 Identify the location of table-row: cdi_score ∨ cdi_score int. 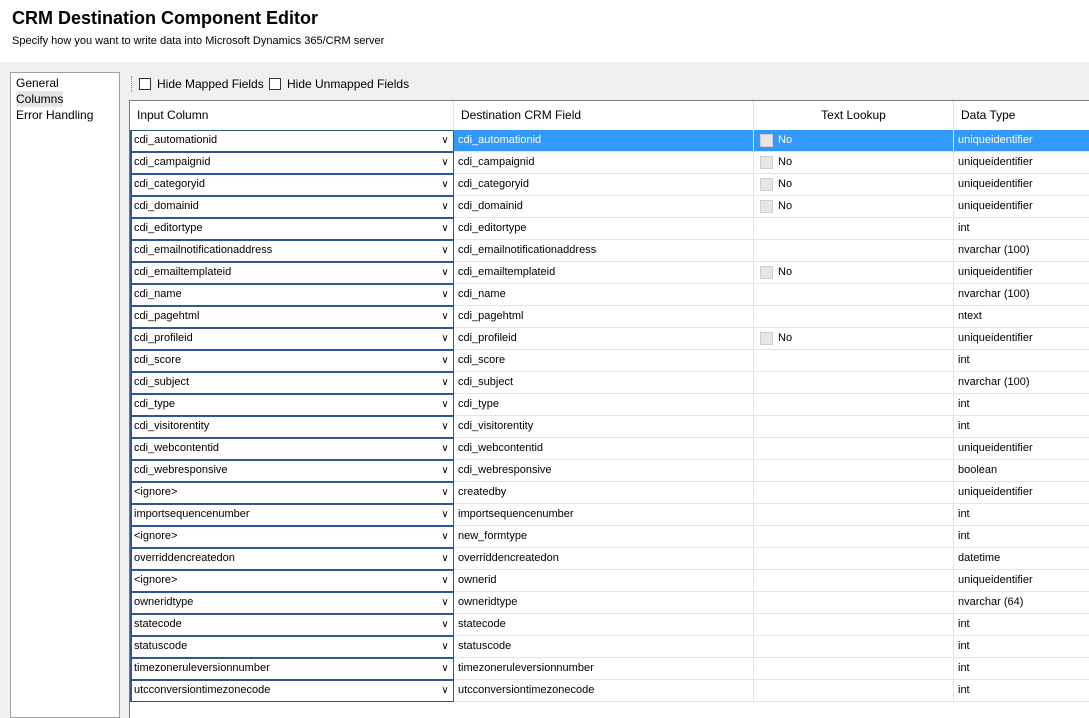
(609, 361).